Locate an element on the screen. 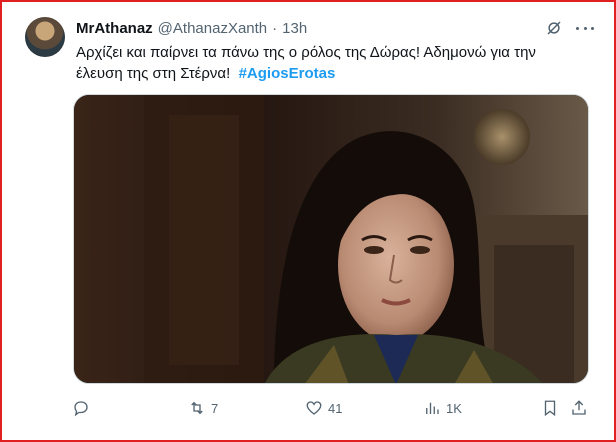 The height and width of the screenshot is (442, 616). grok-icon is located at coordinates (554, 28).